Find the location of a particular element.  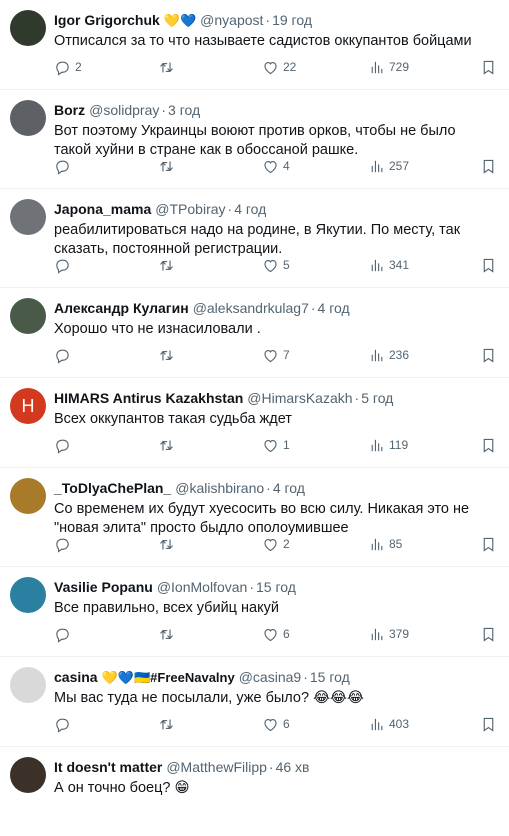

author-handle: @IonMolfovan is located at coordinates (202, 587).